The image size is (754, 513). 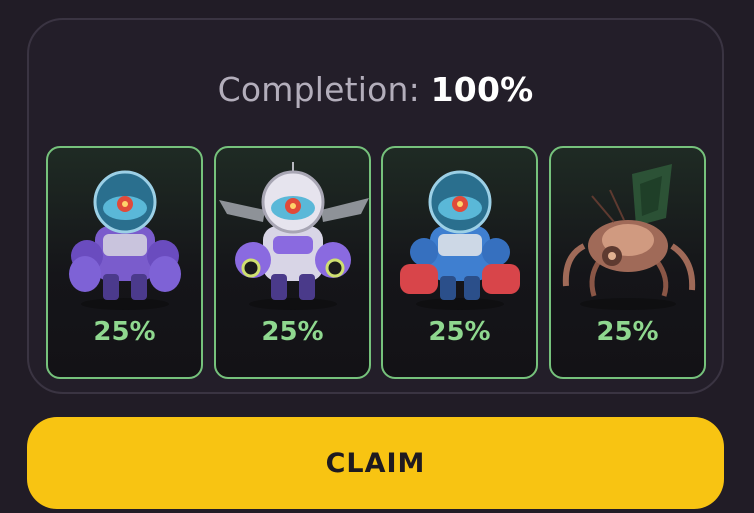 What do you see at coordinates (482, 89) in the screenshot?
I see `completion-value: 100%` at bounding box center [482, 89].